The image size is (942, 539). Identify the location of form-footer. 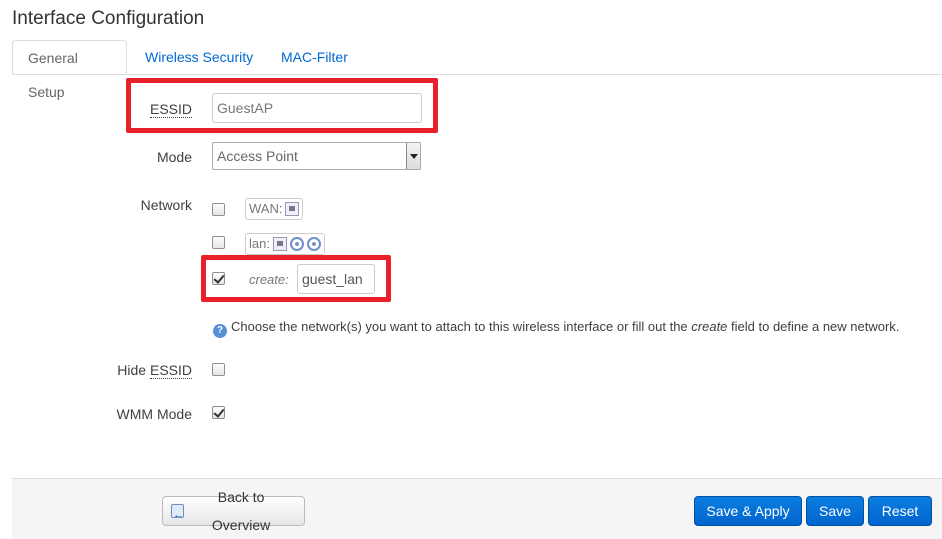
(477, 508).